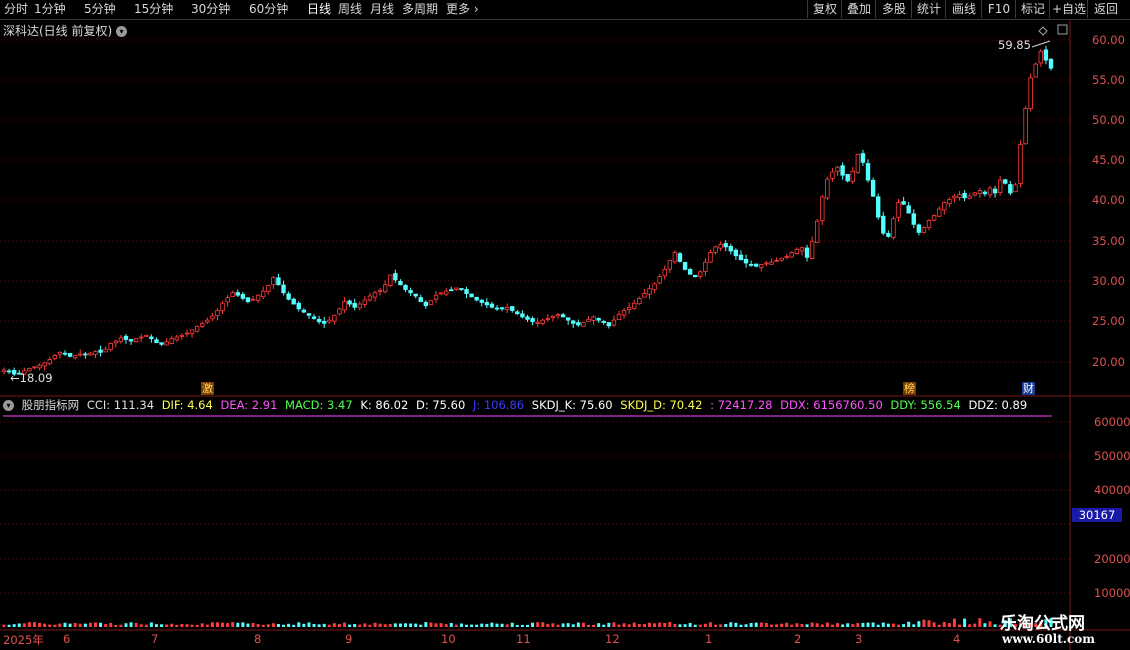 The width and height of the screenshot is (1130, 650). What do you see at coordinates (51, 405) in the screenshot?
I see `indicator-title: 股朋指标网` at bounding box center [51, 405].